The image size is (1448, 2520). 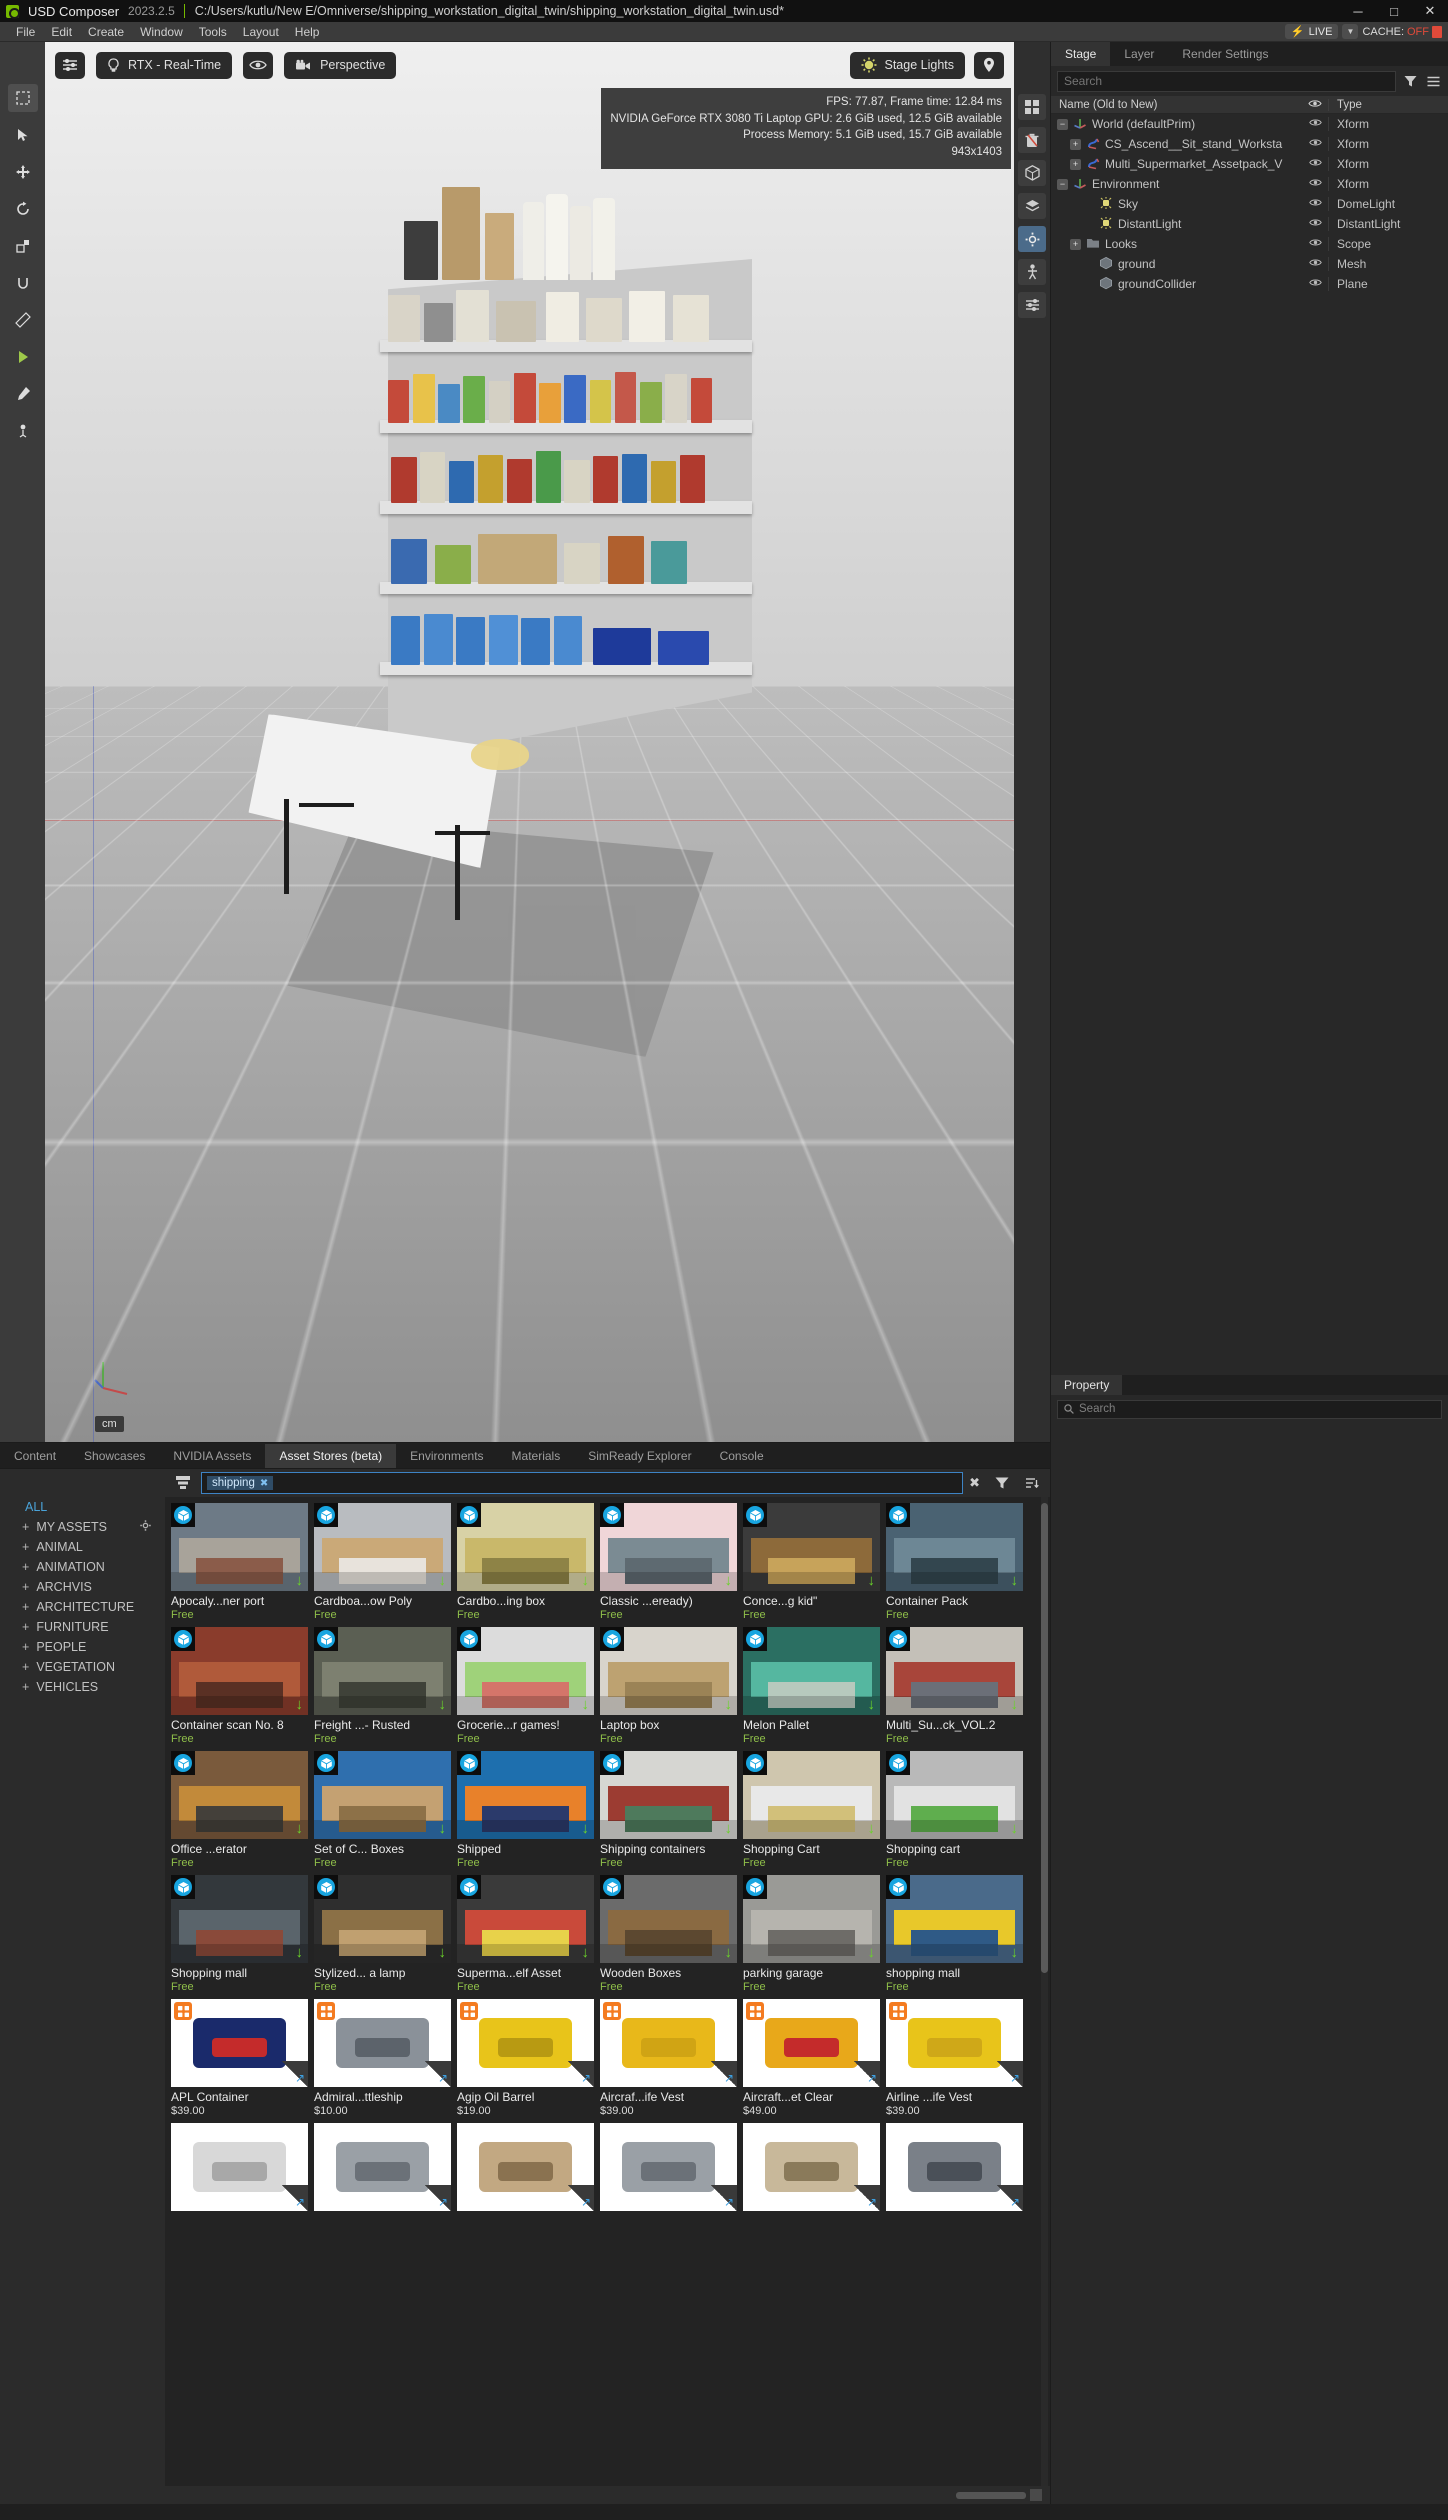 What do you see at coordinates (582, 1483) in the screenshot?
I see `asset-search-input: shipping ✖` at bounding box center [582, 1483].